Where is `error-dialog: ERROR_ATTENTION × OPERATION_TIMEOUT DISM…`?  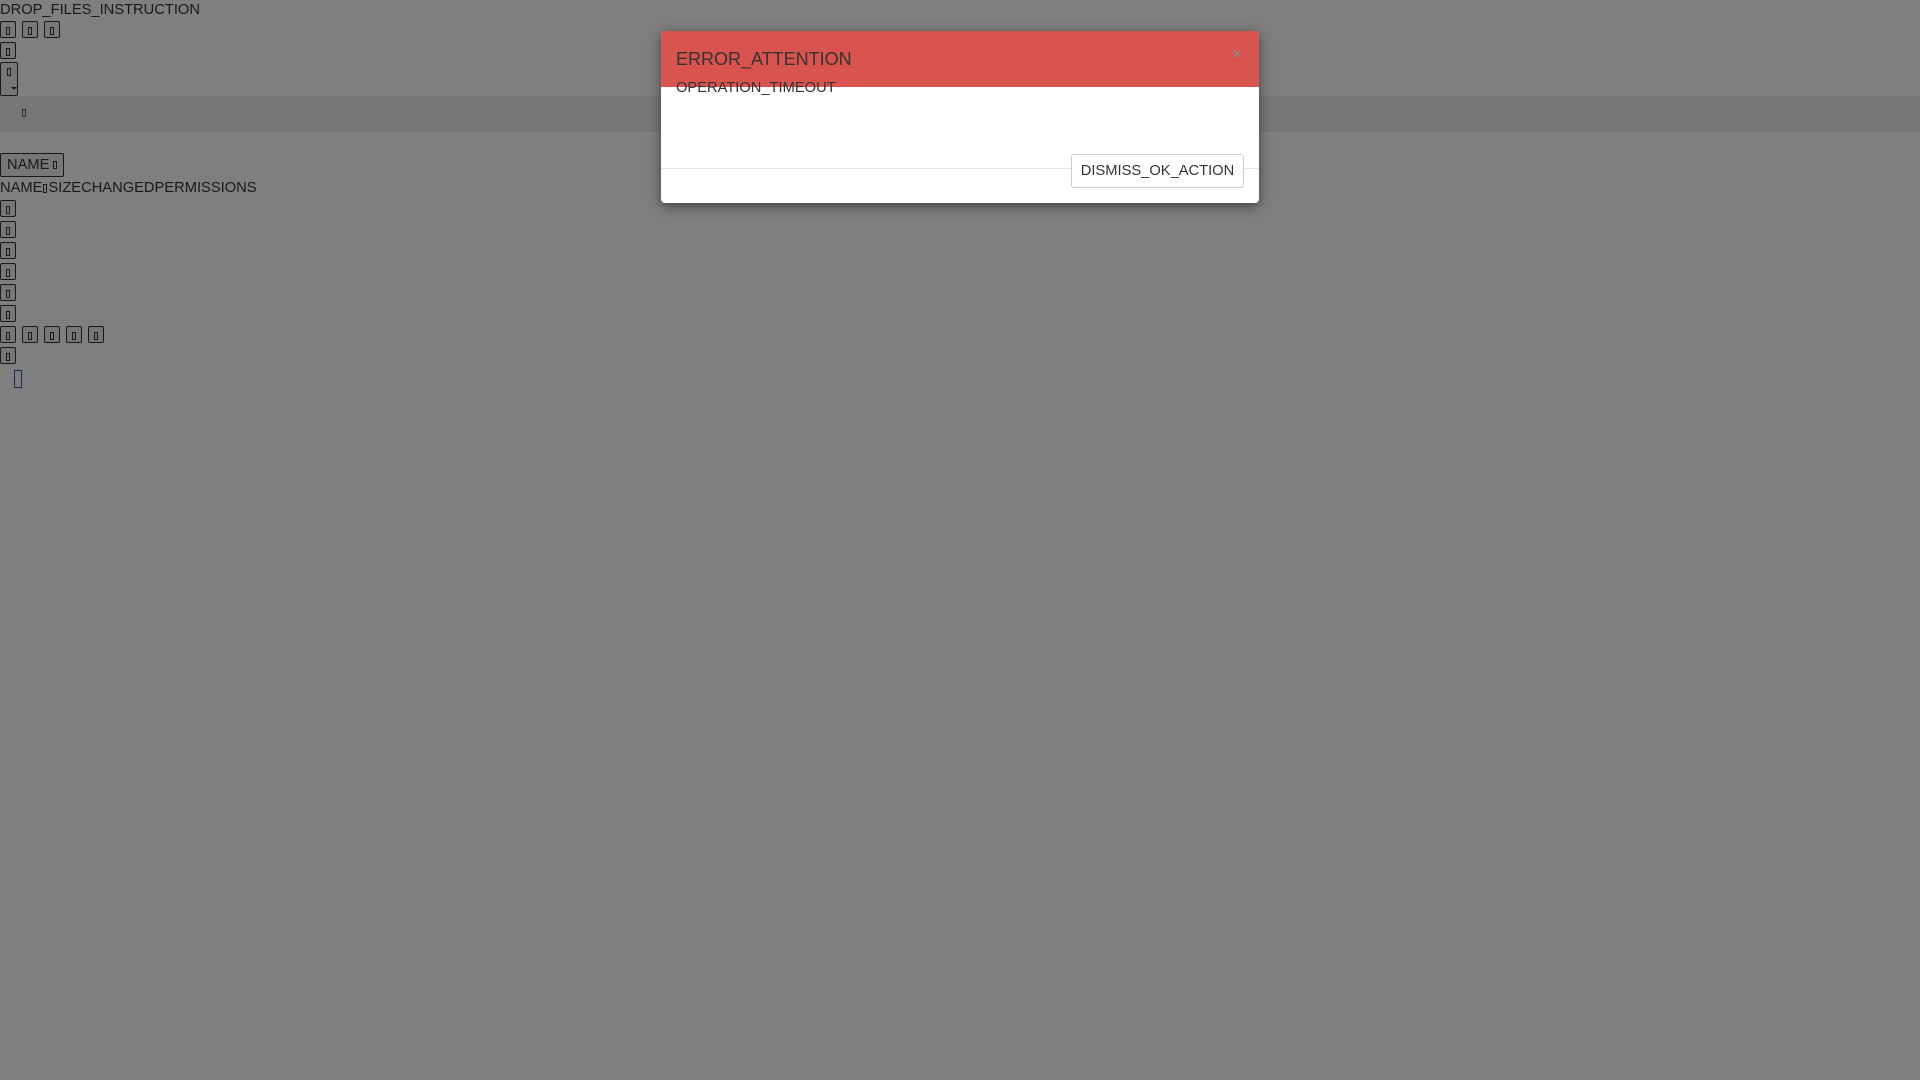 error-dialog: ERROR_ATTENTION × OPERATION_TIMEOUT DISM… is located at coordinates (960, 117).